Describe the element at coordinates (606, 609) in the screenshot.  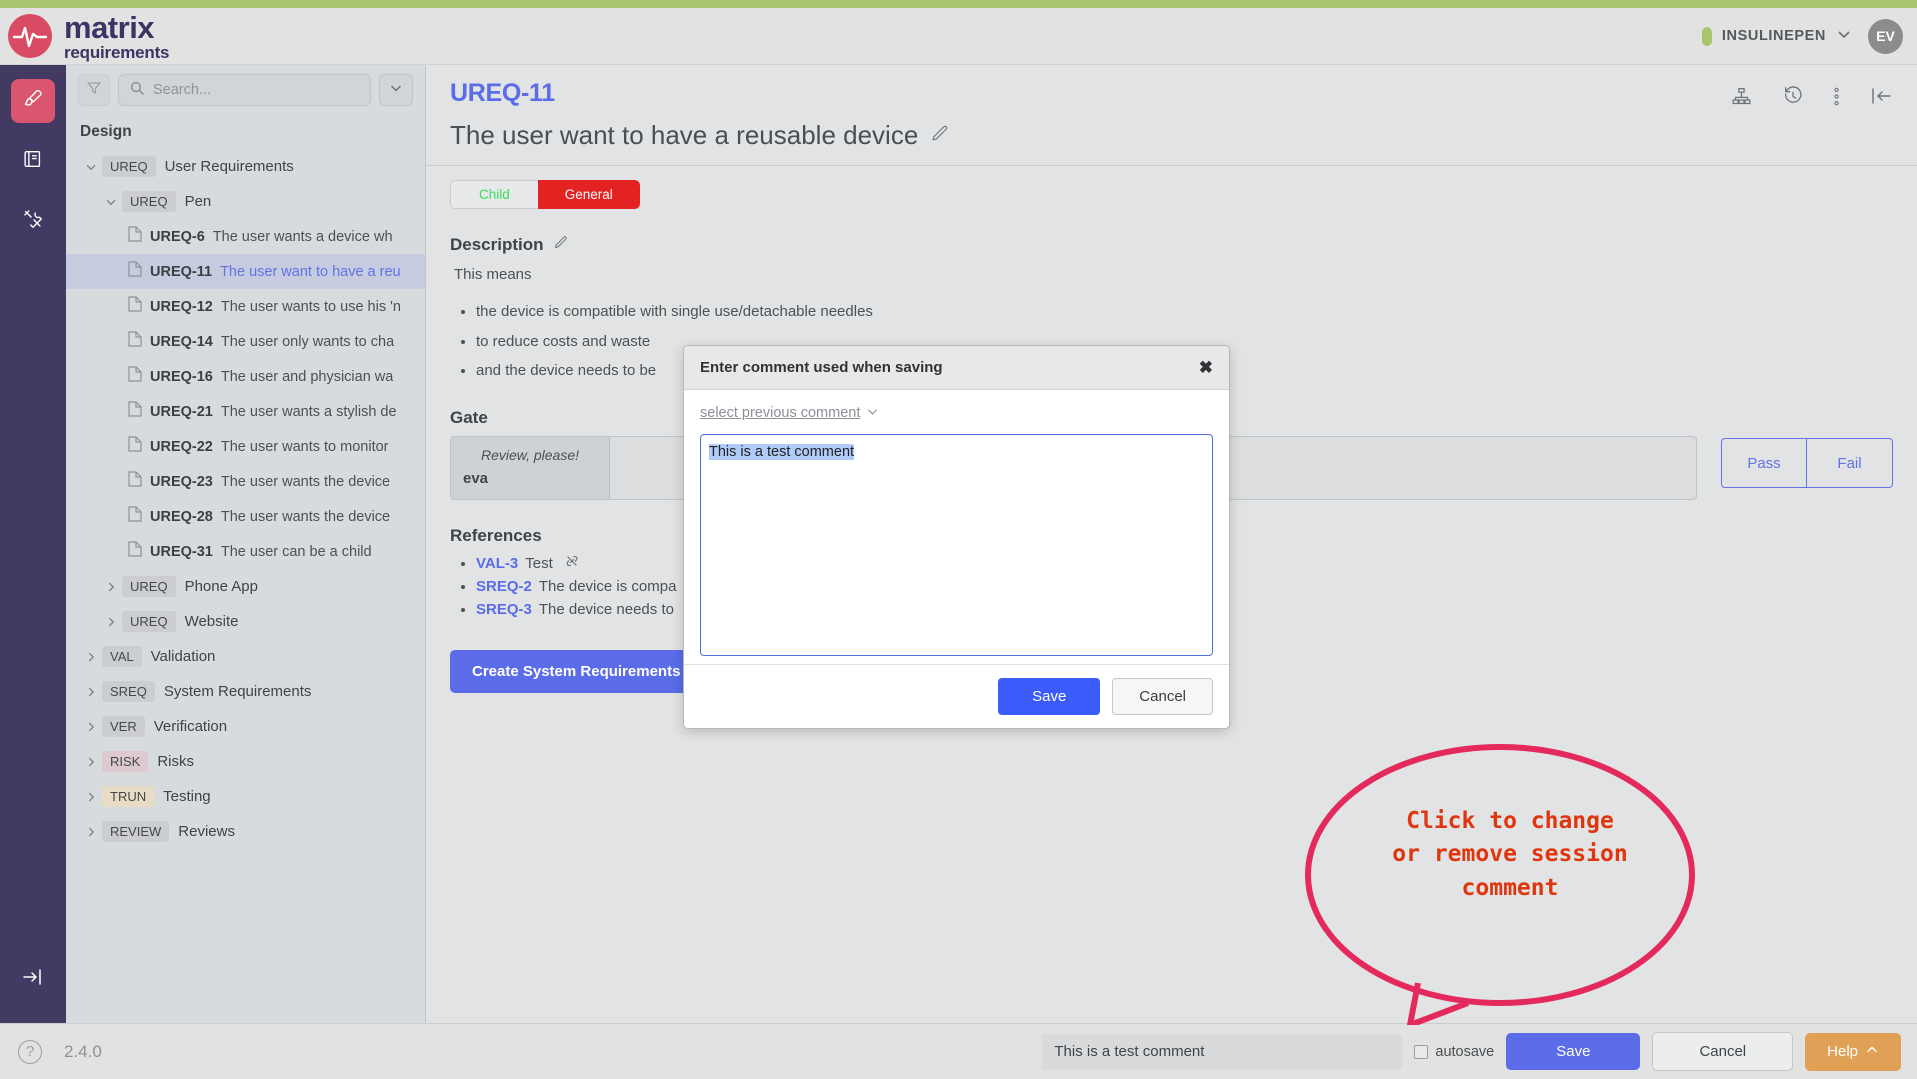
I see `reference-text: The device needs to` at that location.